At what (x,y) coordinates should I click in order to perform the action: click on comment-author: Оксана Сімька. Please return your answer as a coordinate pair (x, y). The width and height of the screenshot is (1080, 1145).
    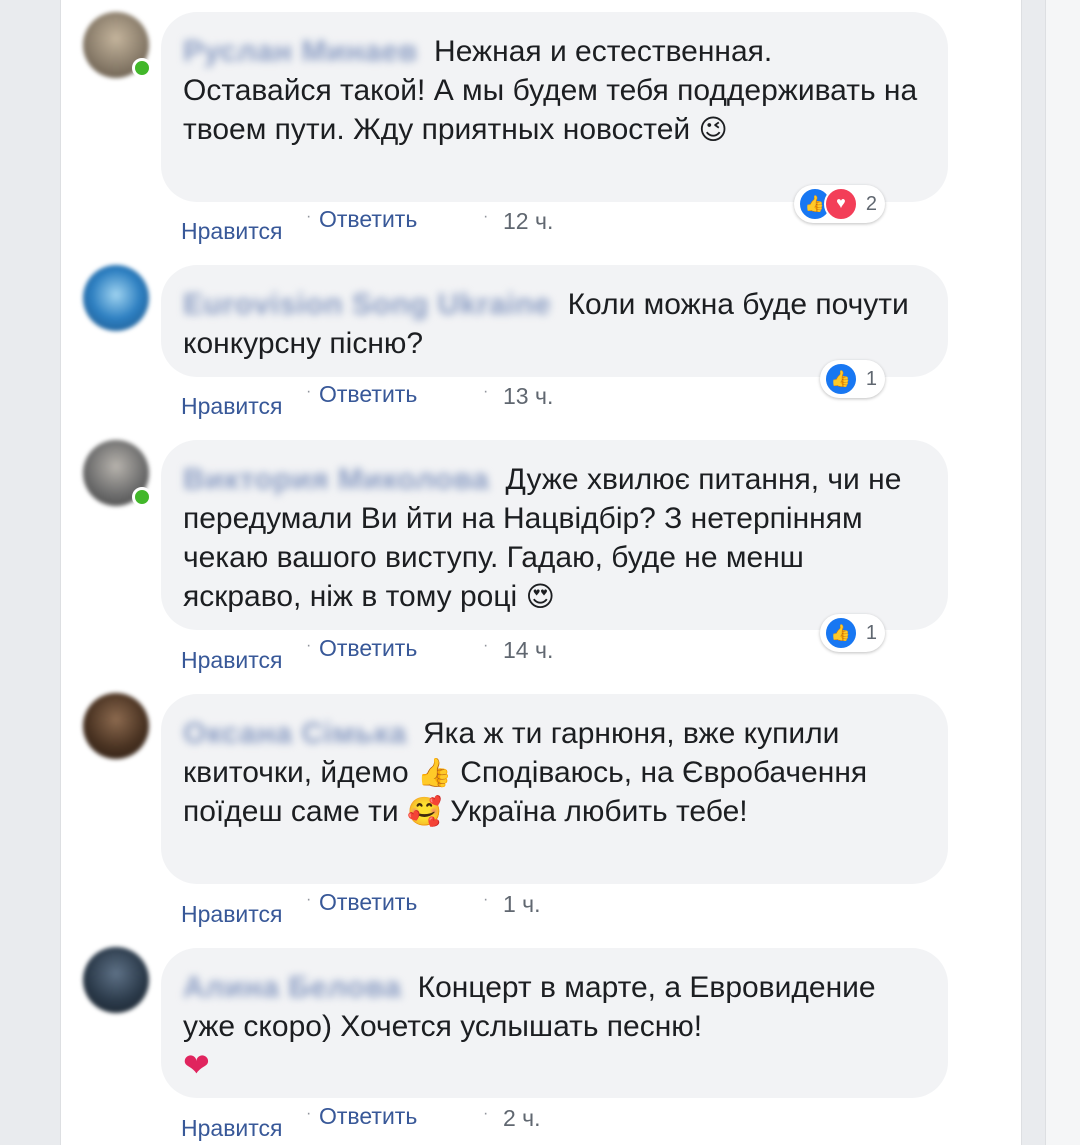
    Looking at the image, I should click on (295, 733).